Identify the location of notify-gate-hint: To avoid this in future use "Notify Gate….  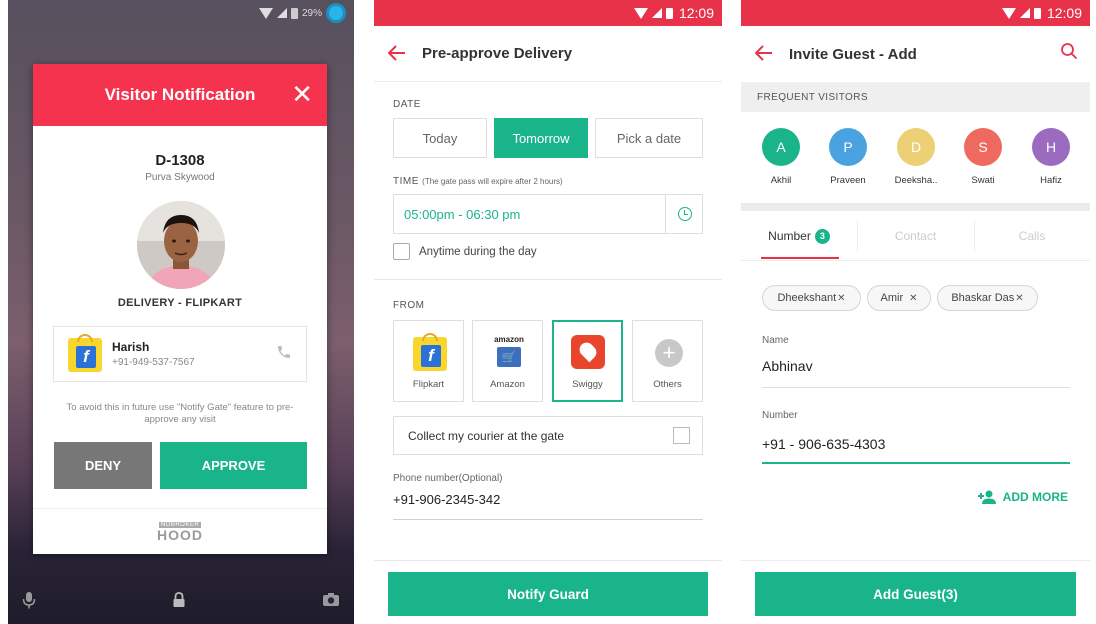
(180, 413).